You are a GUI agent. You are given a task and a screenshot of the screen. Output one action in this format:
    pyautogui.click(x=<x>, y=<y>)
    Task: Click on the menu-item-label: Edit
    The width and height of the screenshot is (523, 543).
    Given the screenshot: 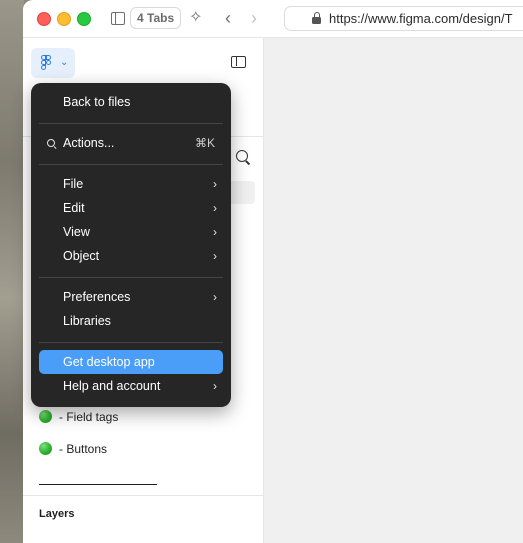 What is the action you would take?
    pyautogui.click(x=74, y=208)
    